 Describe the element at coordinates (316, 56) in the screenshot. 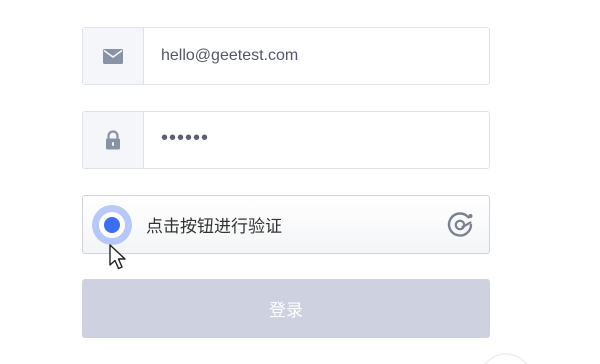

I see `email-value: hello@geetest.com` at that location.